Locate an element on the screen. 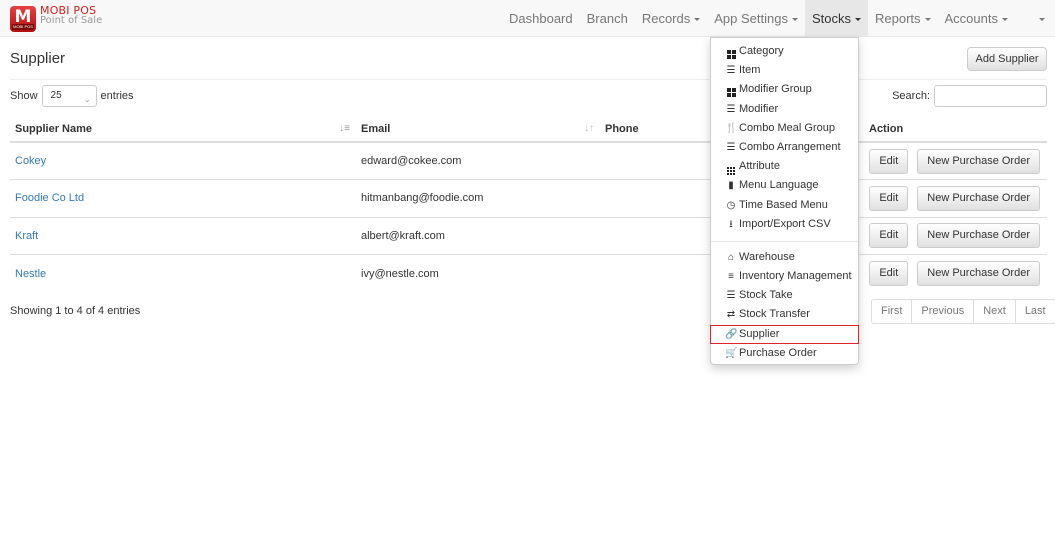  shopping-cart-icon: 🛒 is located at coordinates (731, 353).